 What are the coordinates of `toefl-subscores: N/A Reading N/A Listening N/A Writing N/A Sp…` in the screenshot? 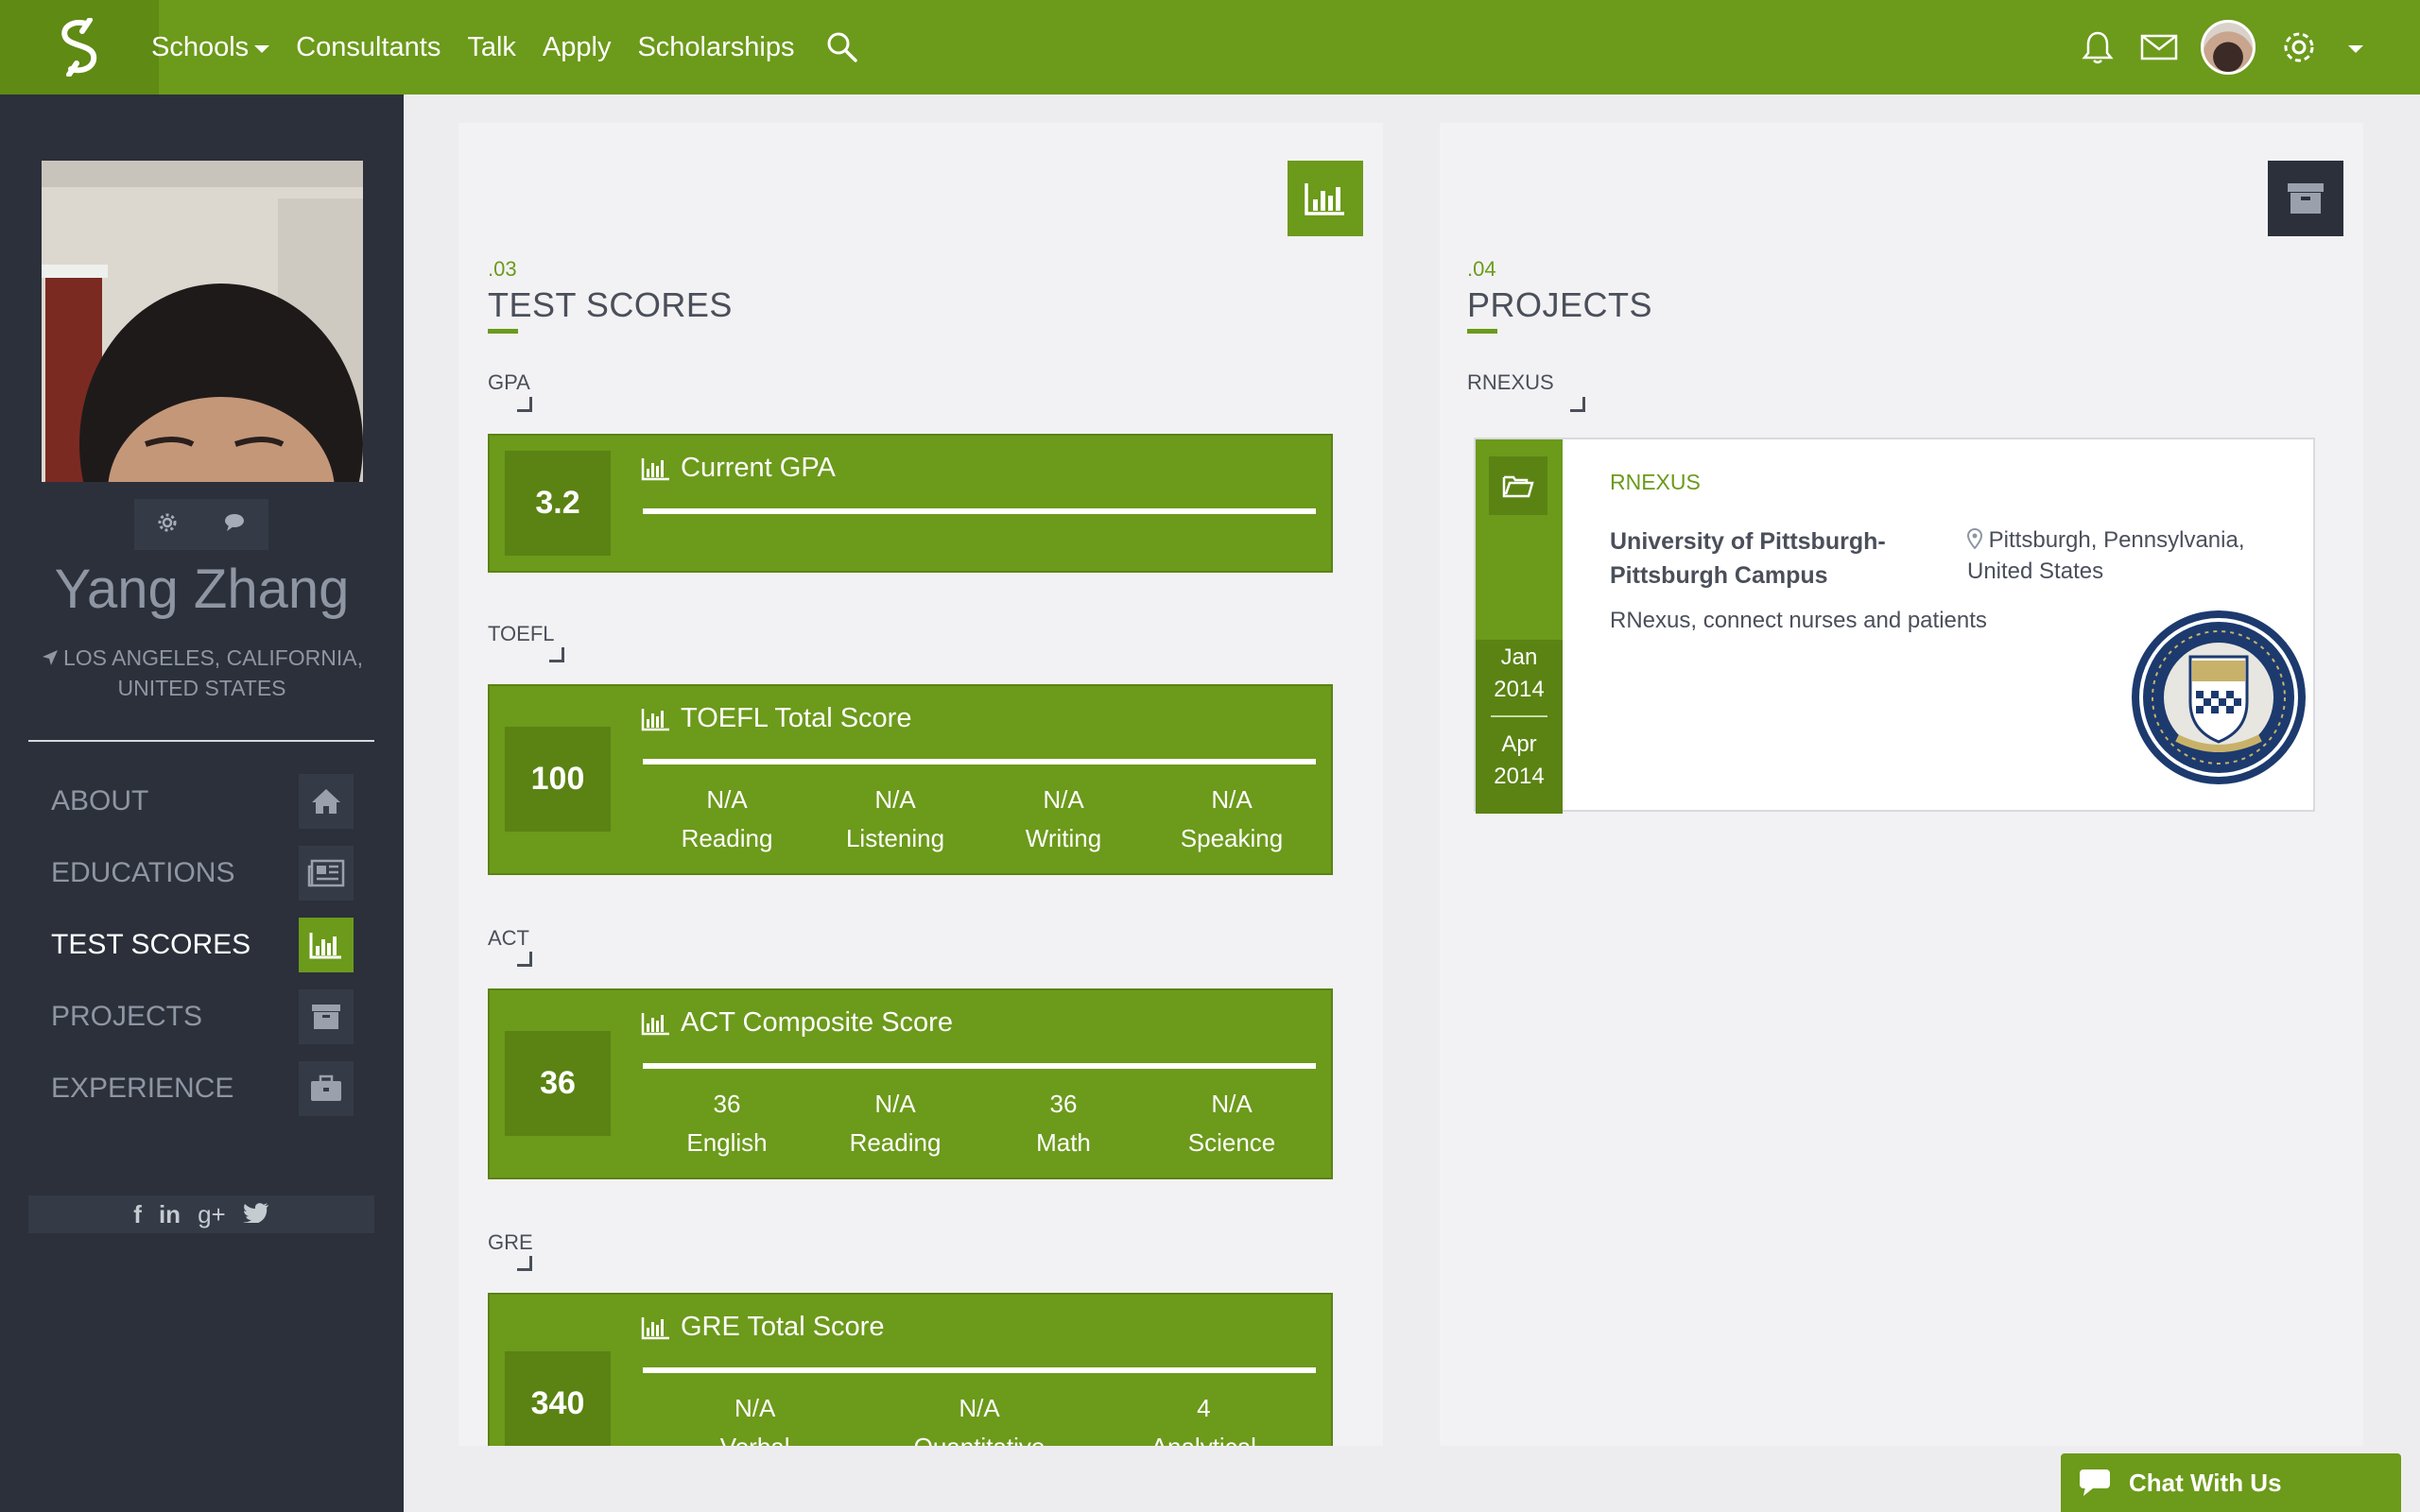 It's located at (979, 819).